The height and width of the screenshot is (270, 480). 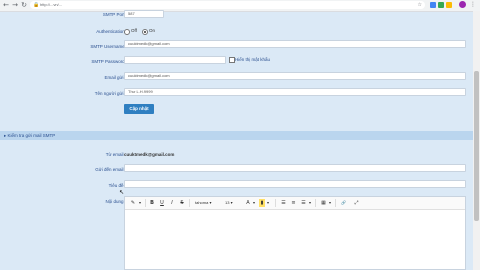 I want to click on bookmark-star-icon: ☆, so click(x=420, y=5).